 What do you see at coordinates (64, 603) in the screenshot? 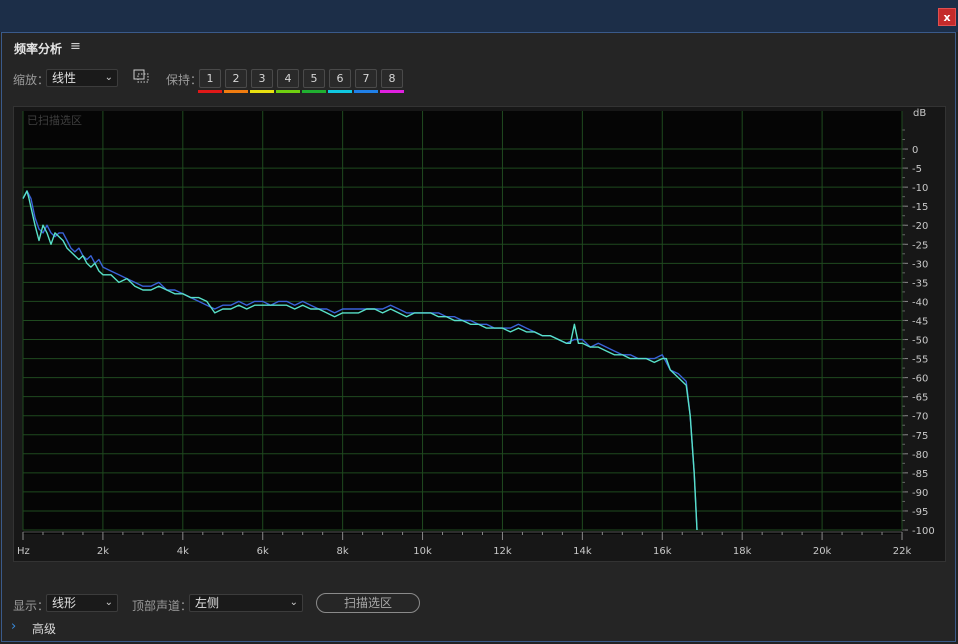
I see `display-select-value: 线形` at bounding box center [64, 603].